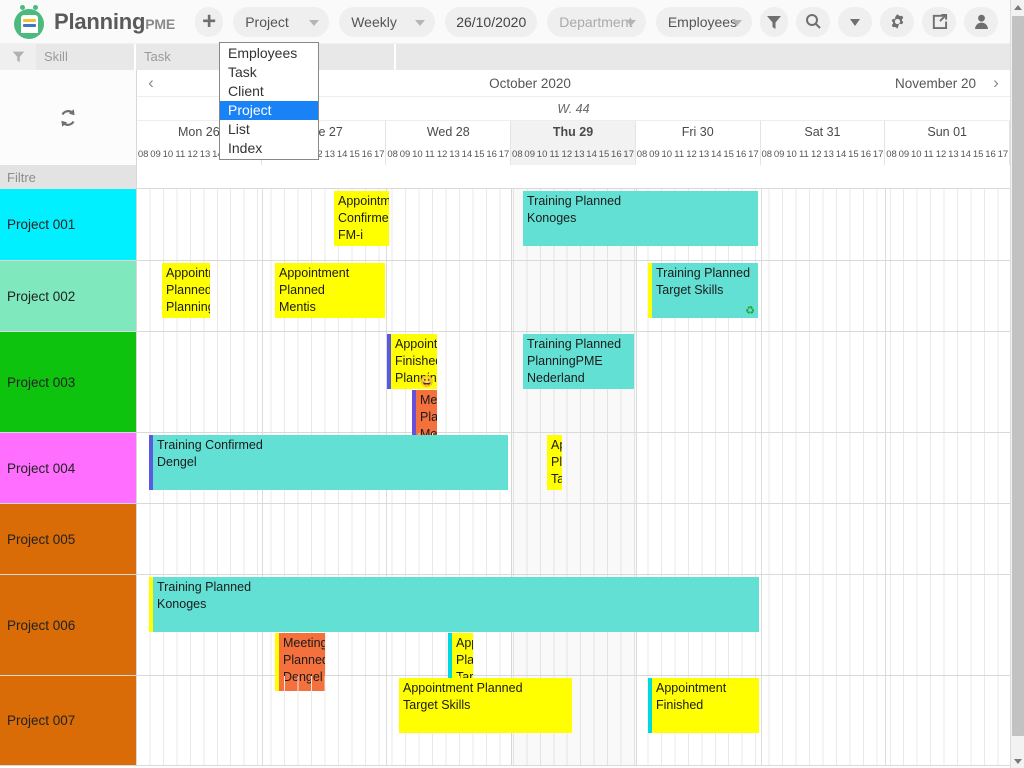 Image resolution: width=1024 pixels, height=768 pixels. Describe the element at coordinates (177, 462) in the screenshot. I see `event-text-line: Dengel` at that location.